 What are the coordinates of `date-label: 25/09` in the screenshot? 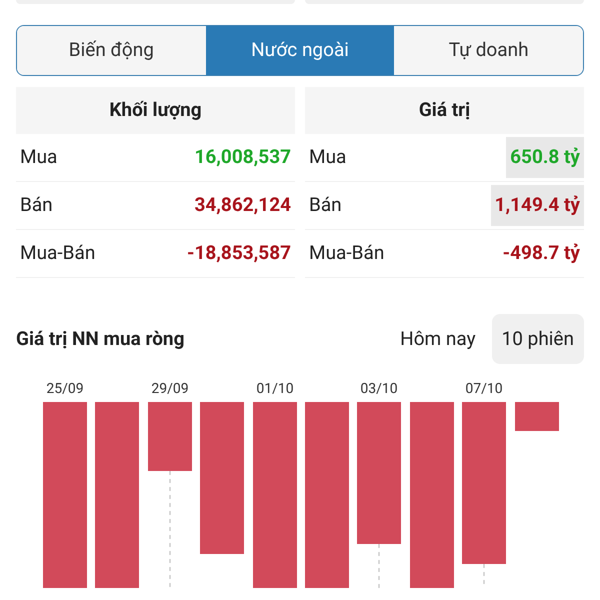 It's located at (65, 389).